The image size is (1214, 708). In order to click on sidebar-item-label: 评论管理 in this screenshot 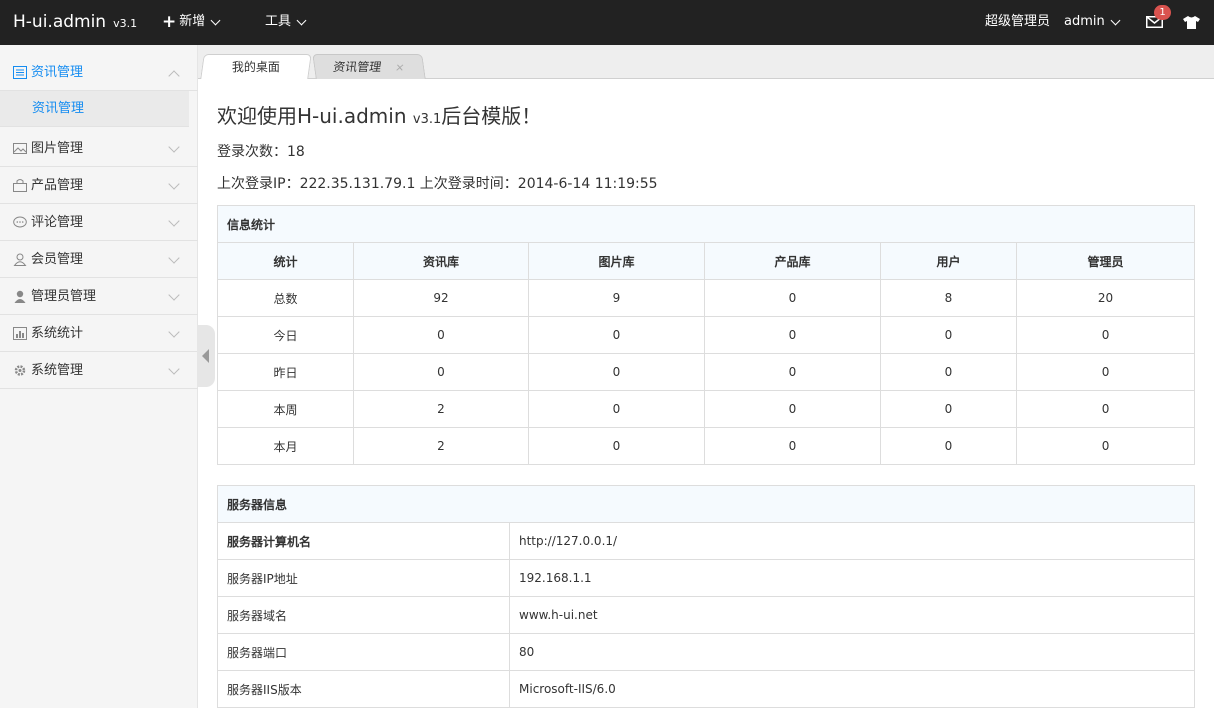, I will do `click(57, 222)`.